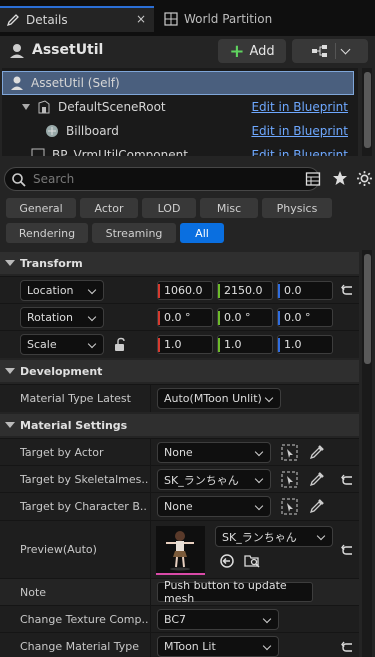 This screenshot has width=375, height=657. I want to click on component-label: Billboard, so click(92, 131).